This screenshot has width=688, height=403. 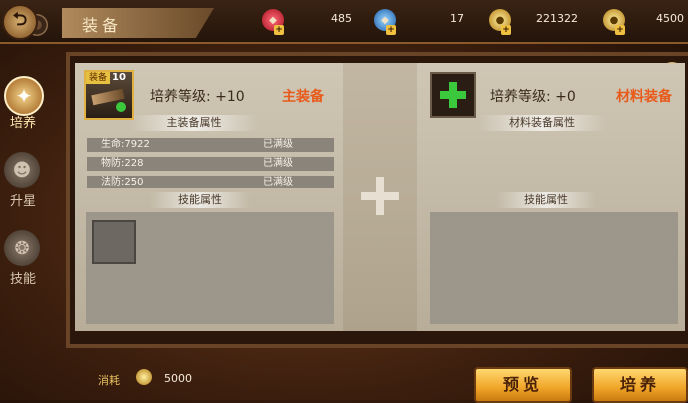 I want to click on plus-icon-vertical, so click(x=380, y=196).